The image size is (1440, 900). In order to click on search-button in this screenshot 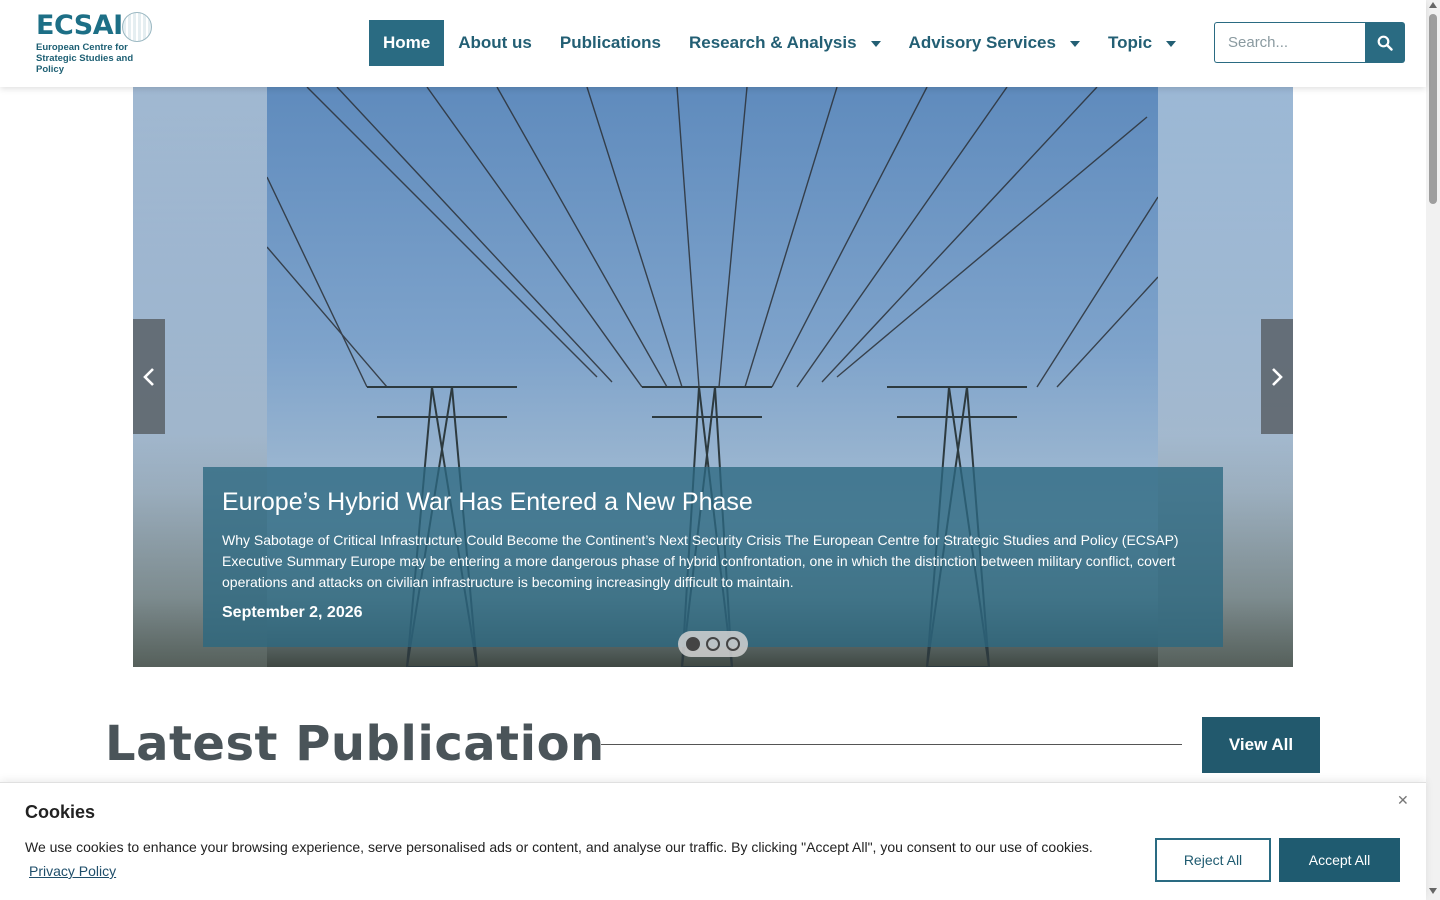, I will do `click(1385, 42)`.